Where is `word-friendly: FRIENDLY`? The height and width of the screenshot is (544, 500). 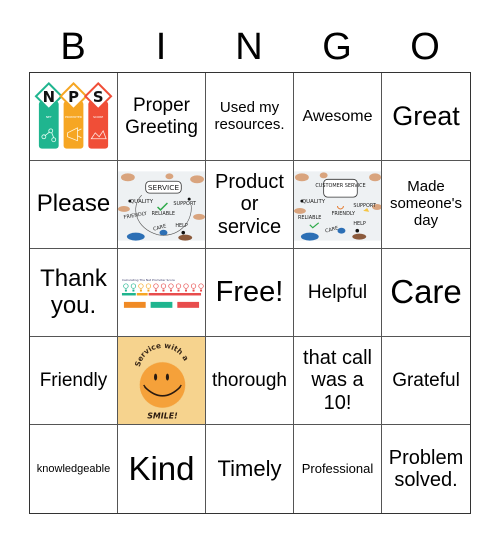 word-friendly: FRIENDLY is located at coordinates (344, 213).